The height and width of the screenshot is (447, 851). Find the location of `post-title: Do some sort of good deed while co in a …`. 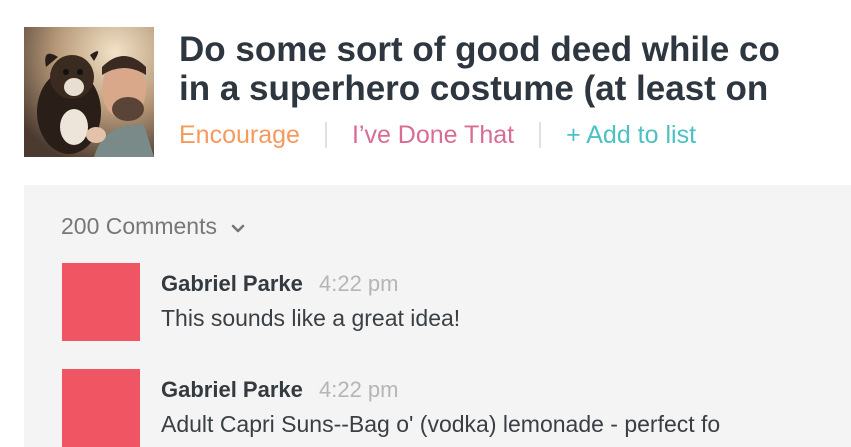

post-title: Do some sort of good deed while co in a … is located at coordinates (515, 69).